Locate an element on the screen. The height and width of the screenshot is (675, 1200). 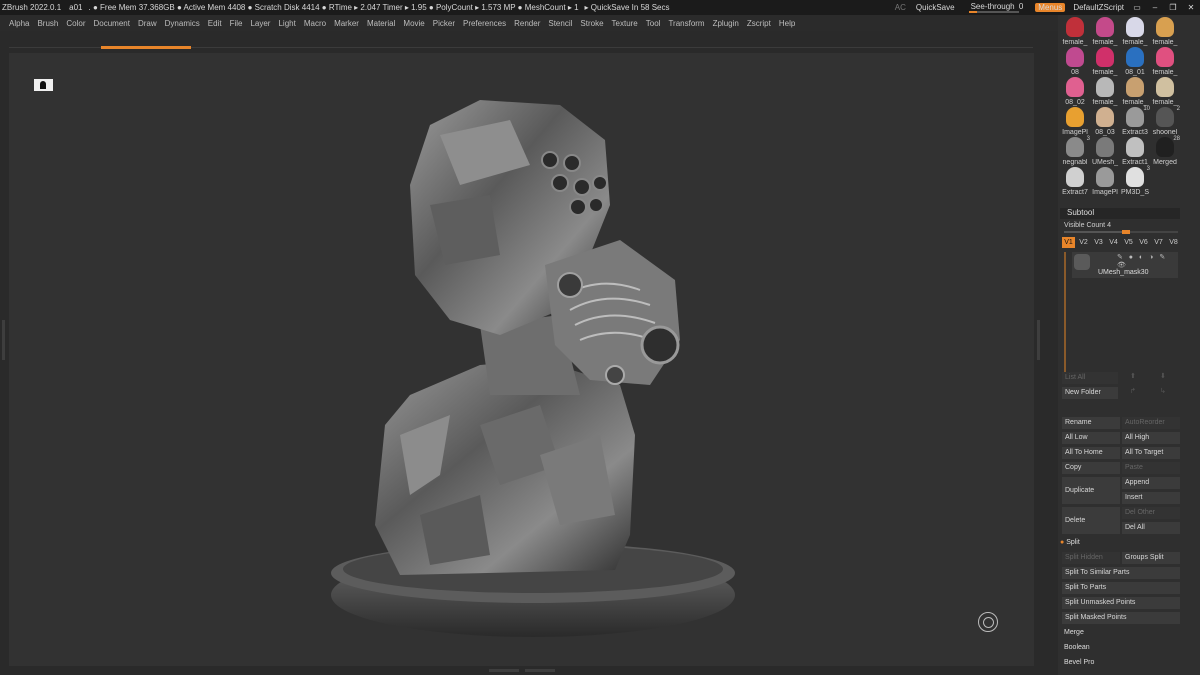
ac-button: AC is located at coordinates (900, 7).